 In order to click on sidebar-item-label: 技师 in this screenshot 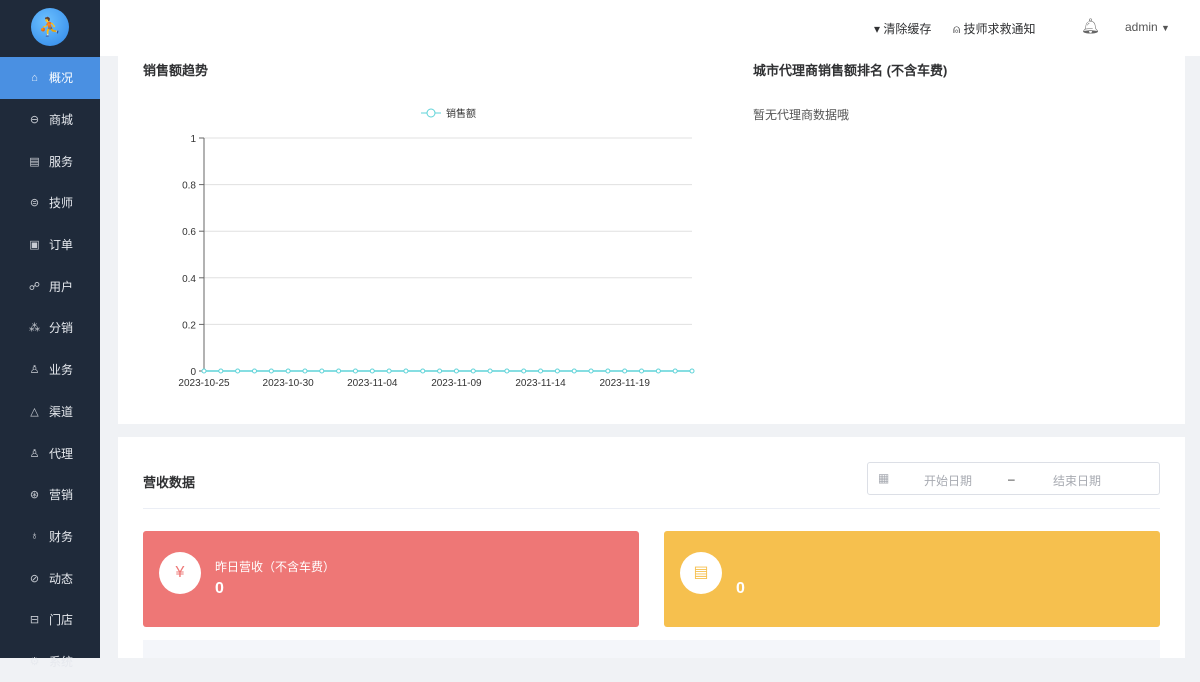, I will do `click(61, 203)`.